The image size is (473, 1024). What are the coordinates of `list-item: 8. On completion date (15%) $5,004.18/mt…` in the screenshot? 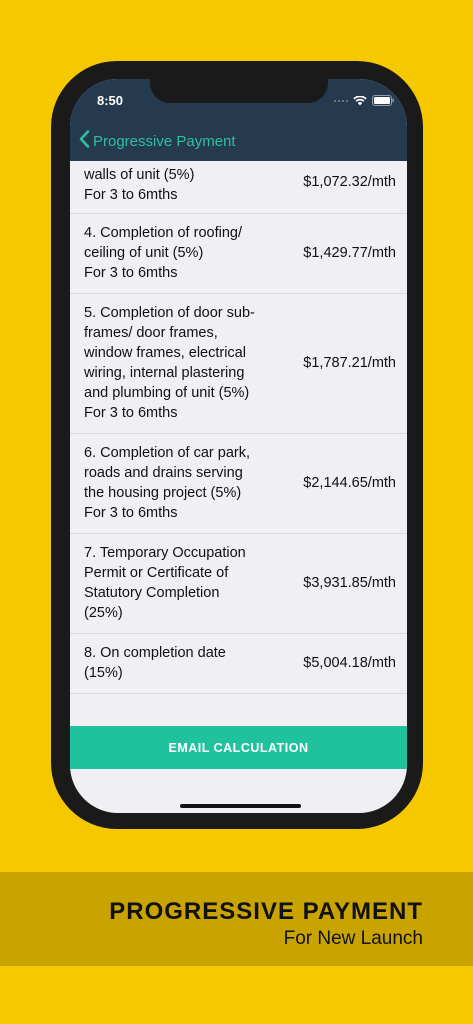 It's located at (238, 664).